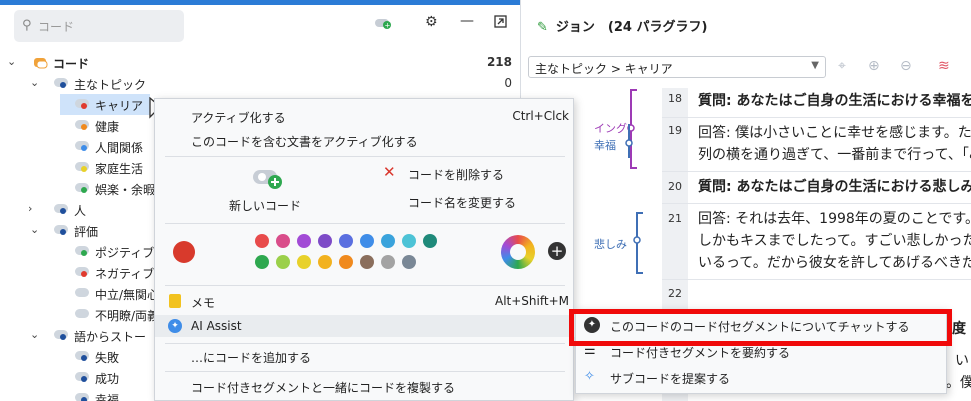  I want to click on delete-icon: ✕, so click(389, 172).